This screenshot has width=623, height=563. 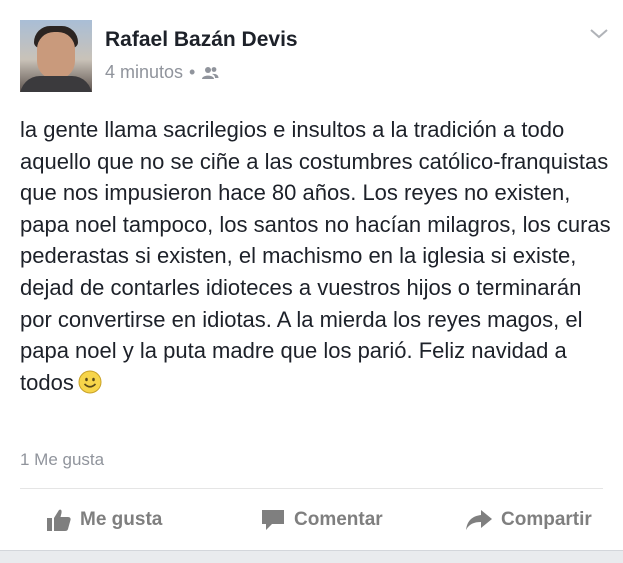 What do you see at coordinates (315, 56) in the screenshot?
I see `post-header: Rafael Bazán Devis 4 minutos •` at bounding box center [315, 56].